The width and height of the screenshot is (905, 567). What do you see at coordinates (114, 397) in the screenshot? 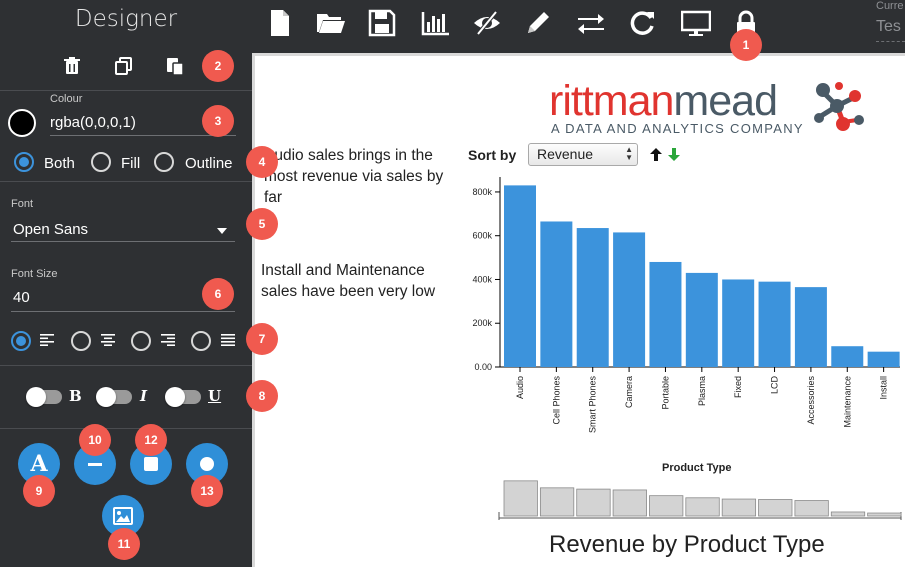
I see `italic-toggle` at bounding box center [114, 397].